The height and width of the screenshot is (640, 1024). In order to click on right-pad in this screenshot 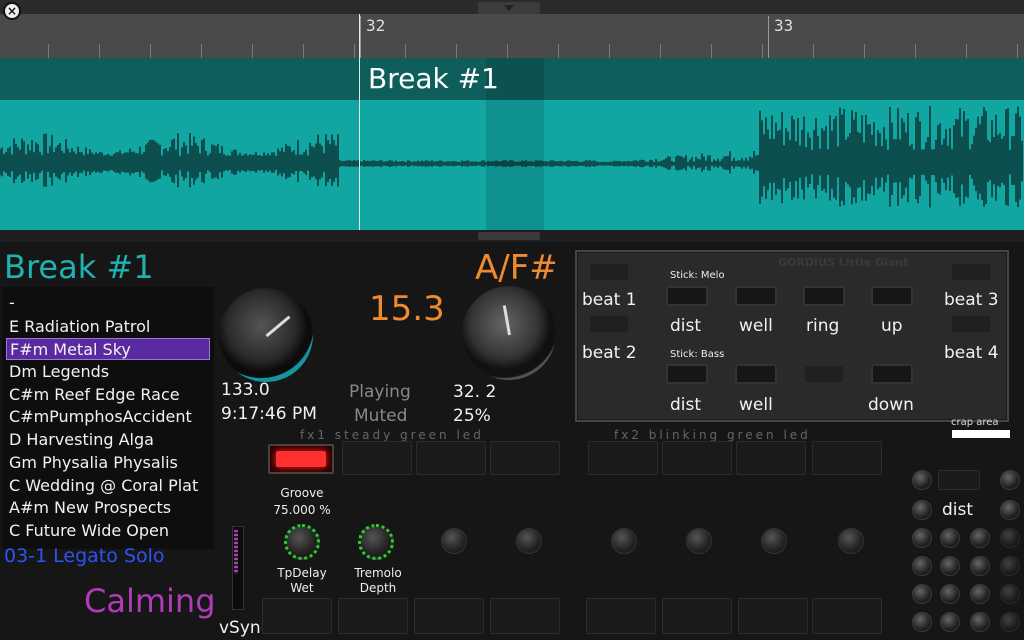, I will do `click(959, 480)`.